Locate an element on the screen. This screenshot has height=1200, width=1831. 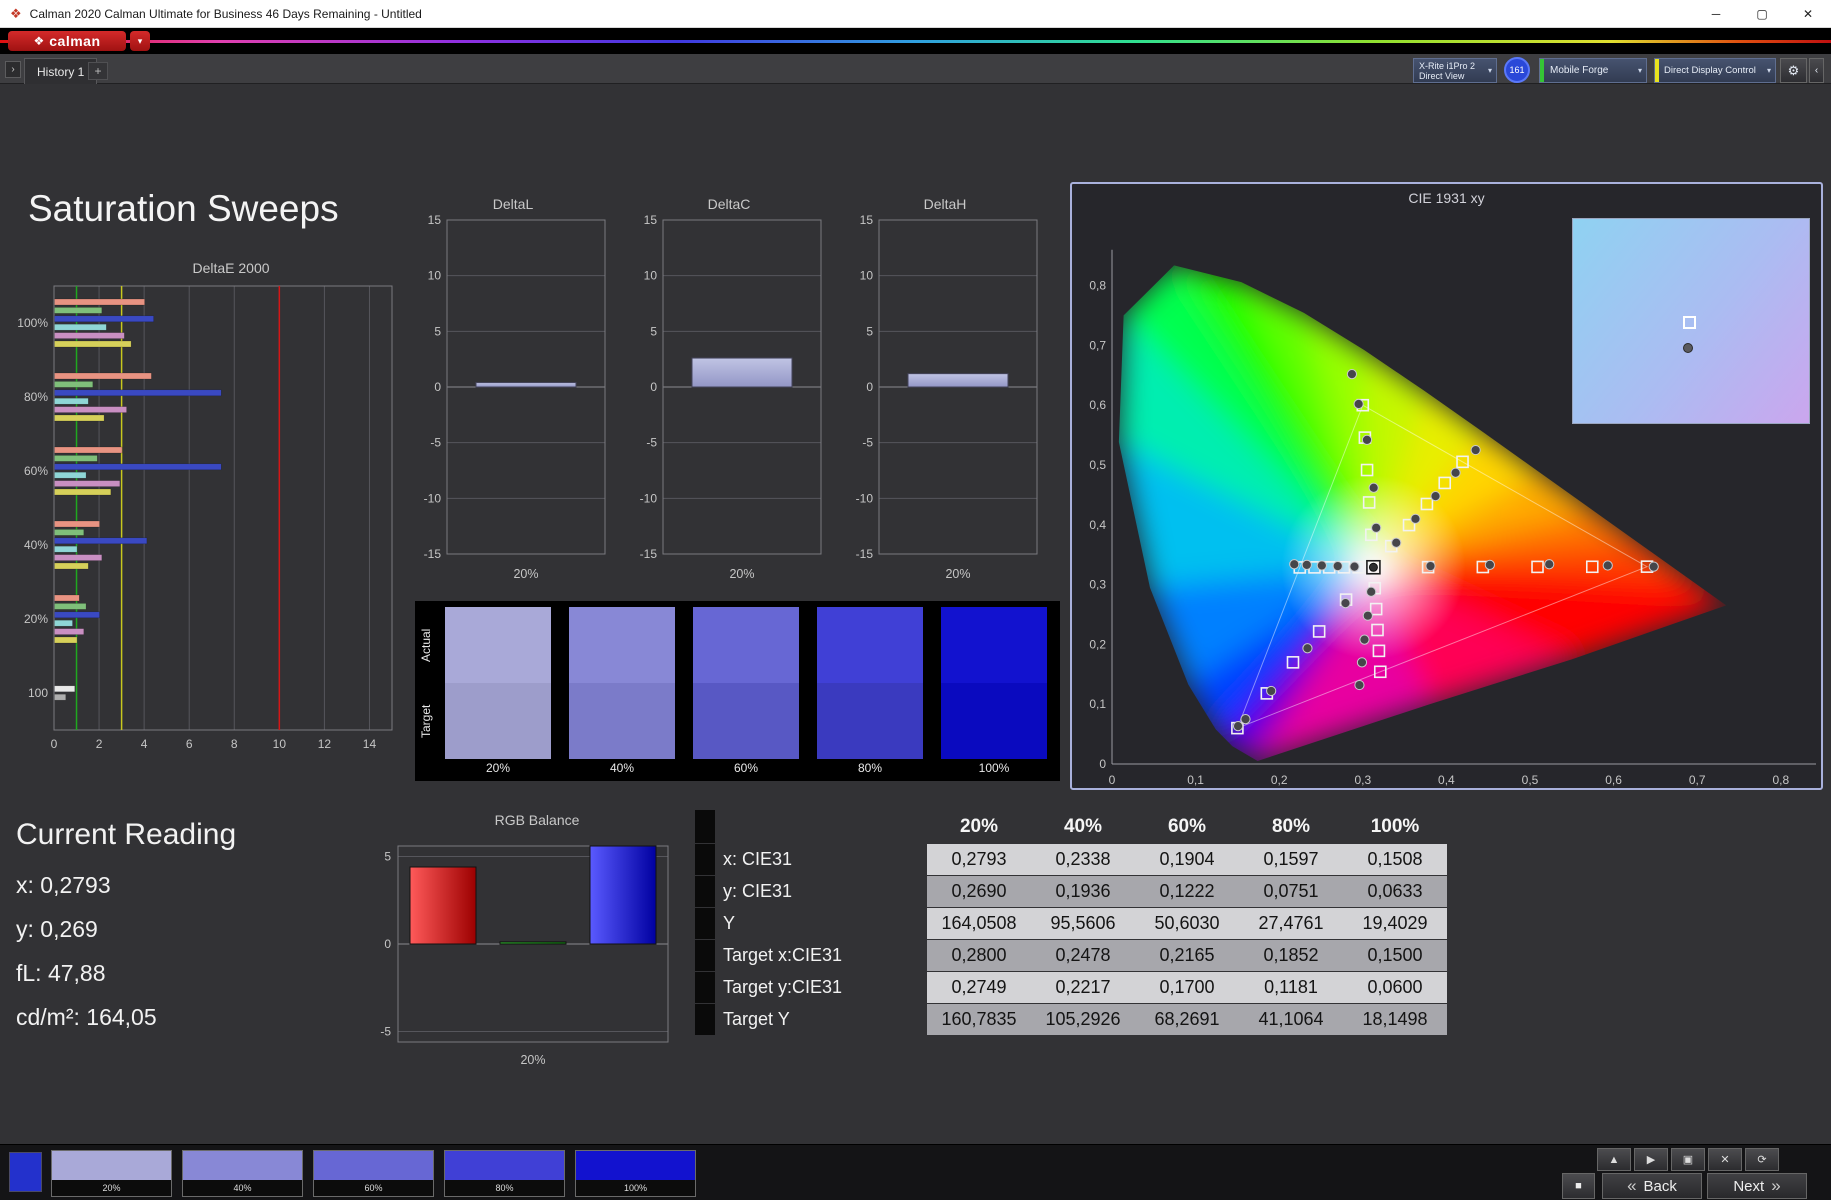
panel-toggle-button: › is located at coordinates (13, 69).